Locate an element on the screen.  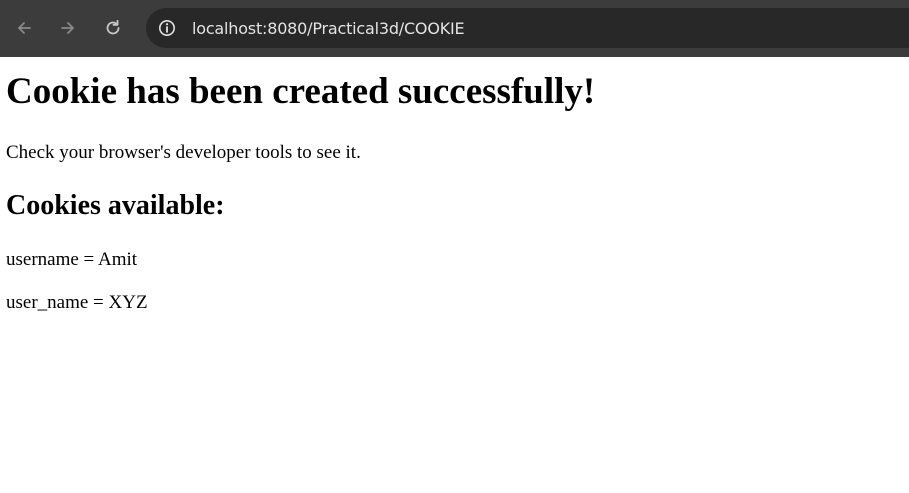
cookie-entry: user_name = XYZ is located at coordinates (77, 302).